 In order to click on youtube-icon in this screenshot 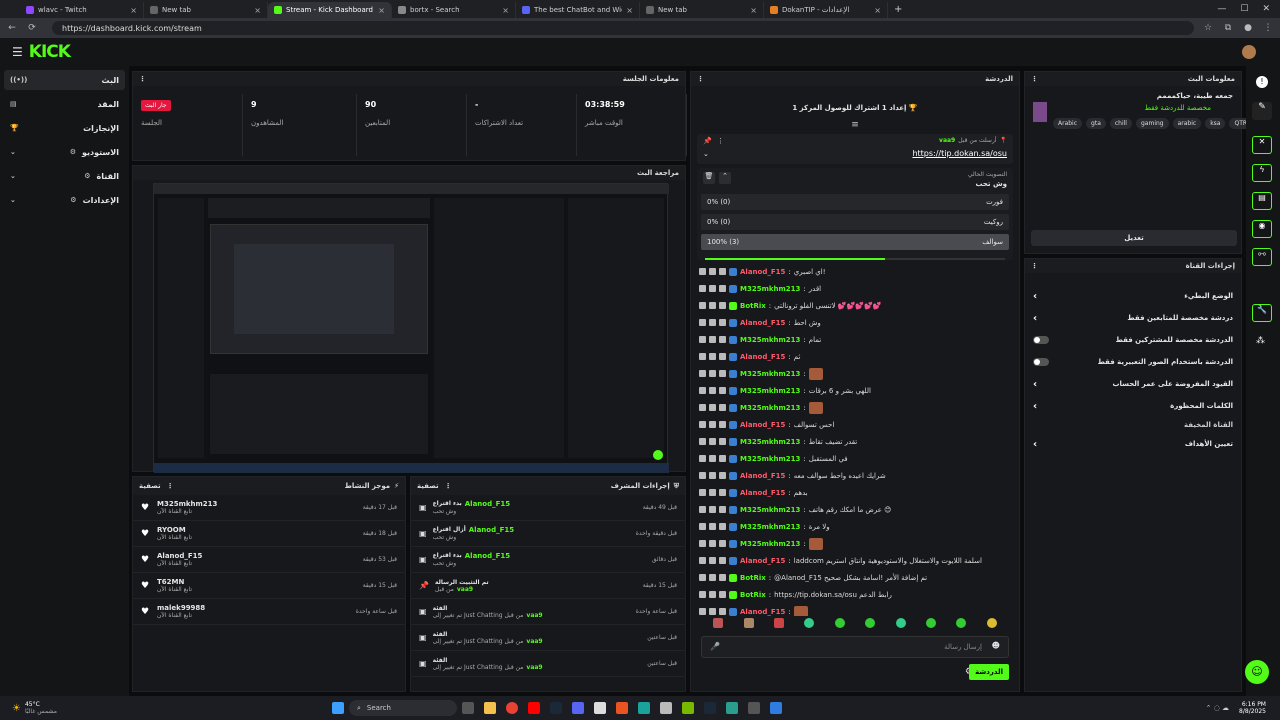, I will do `click(534, 708)`.